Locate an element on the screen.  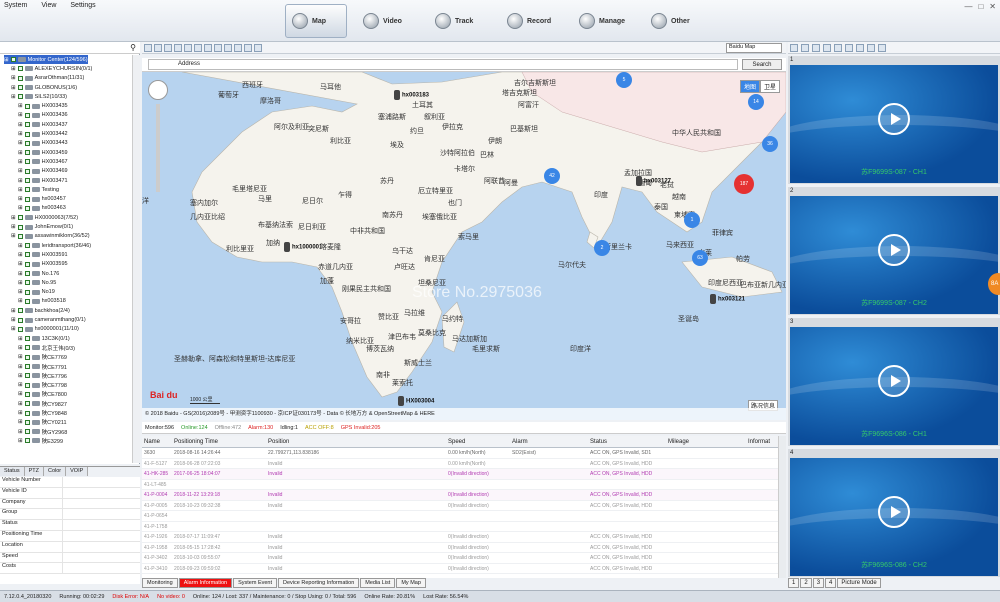
video-pane: 2 苏F9699S-087 - CH2 is located at coordinates (894, 251).